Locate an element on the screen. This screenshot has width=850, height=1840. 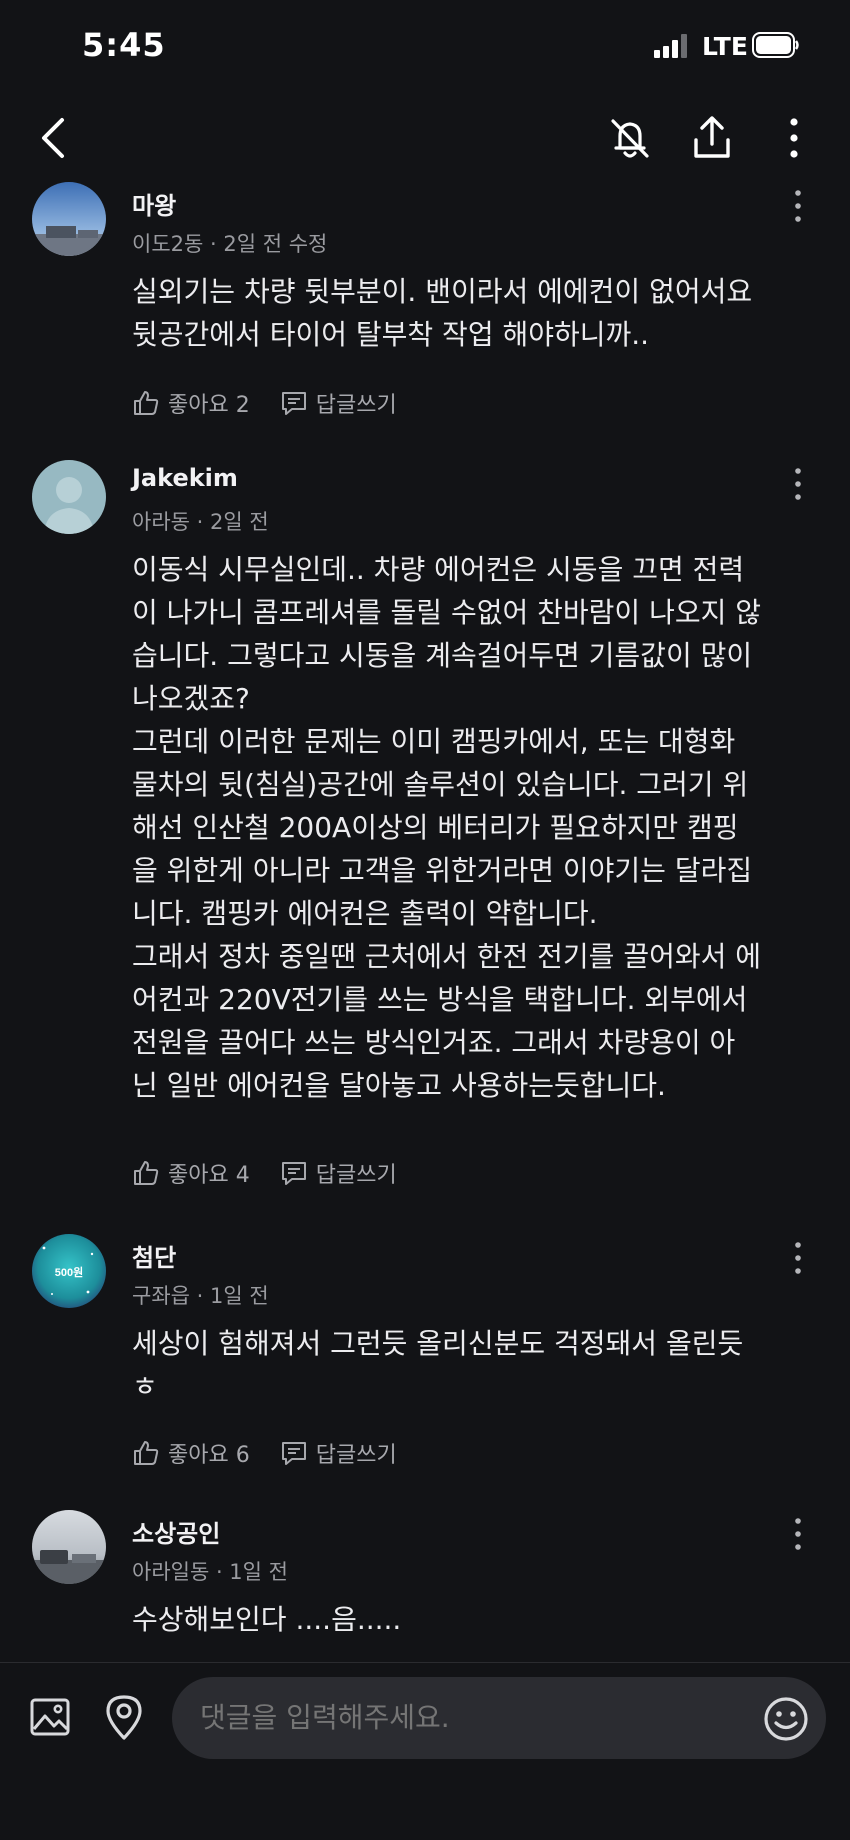
comment-author: 마왕 is located at coordinates (154, 203).